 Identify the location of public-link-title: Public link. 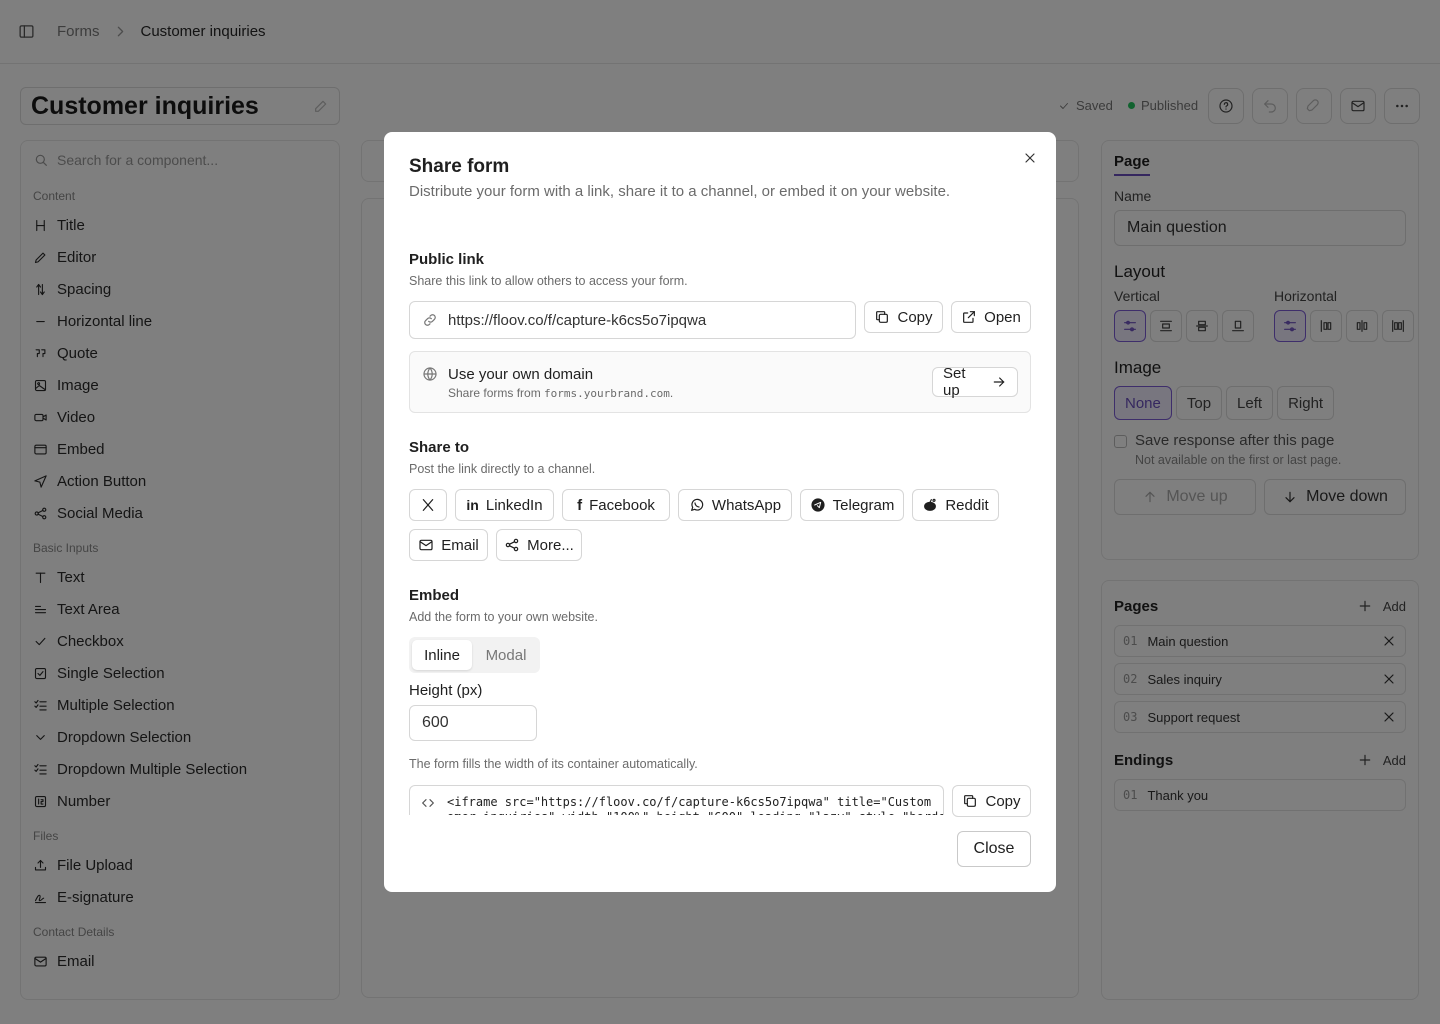
(447, 259).